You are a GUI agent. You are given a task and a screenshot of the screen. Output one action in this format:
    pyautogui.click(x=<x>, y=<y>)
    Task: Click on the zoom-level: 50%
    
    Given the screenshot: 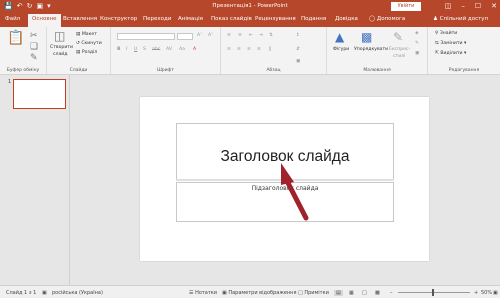 What is the action you would take?
    pyautogui.click(x=486, y=293)
    